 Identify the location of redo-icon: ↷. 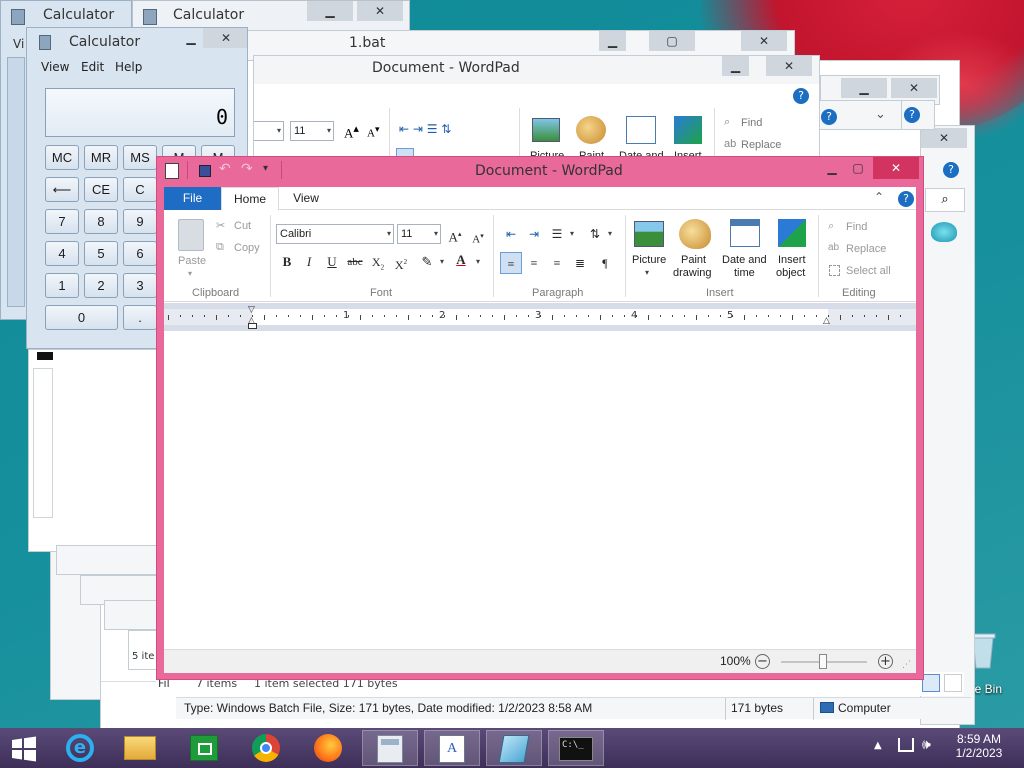
(247, 169).